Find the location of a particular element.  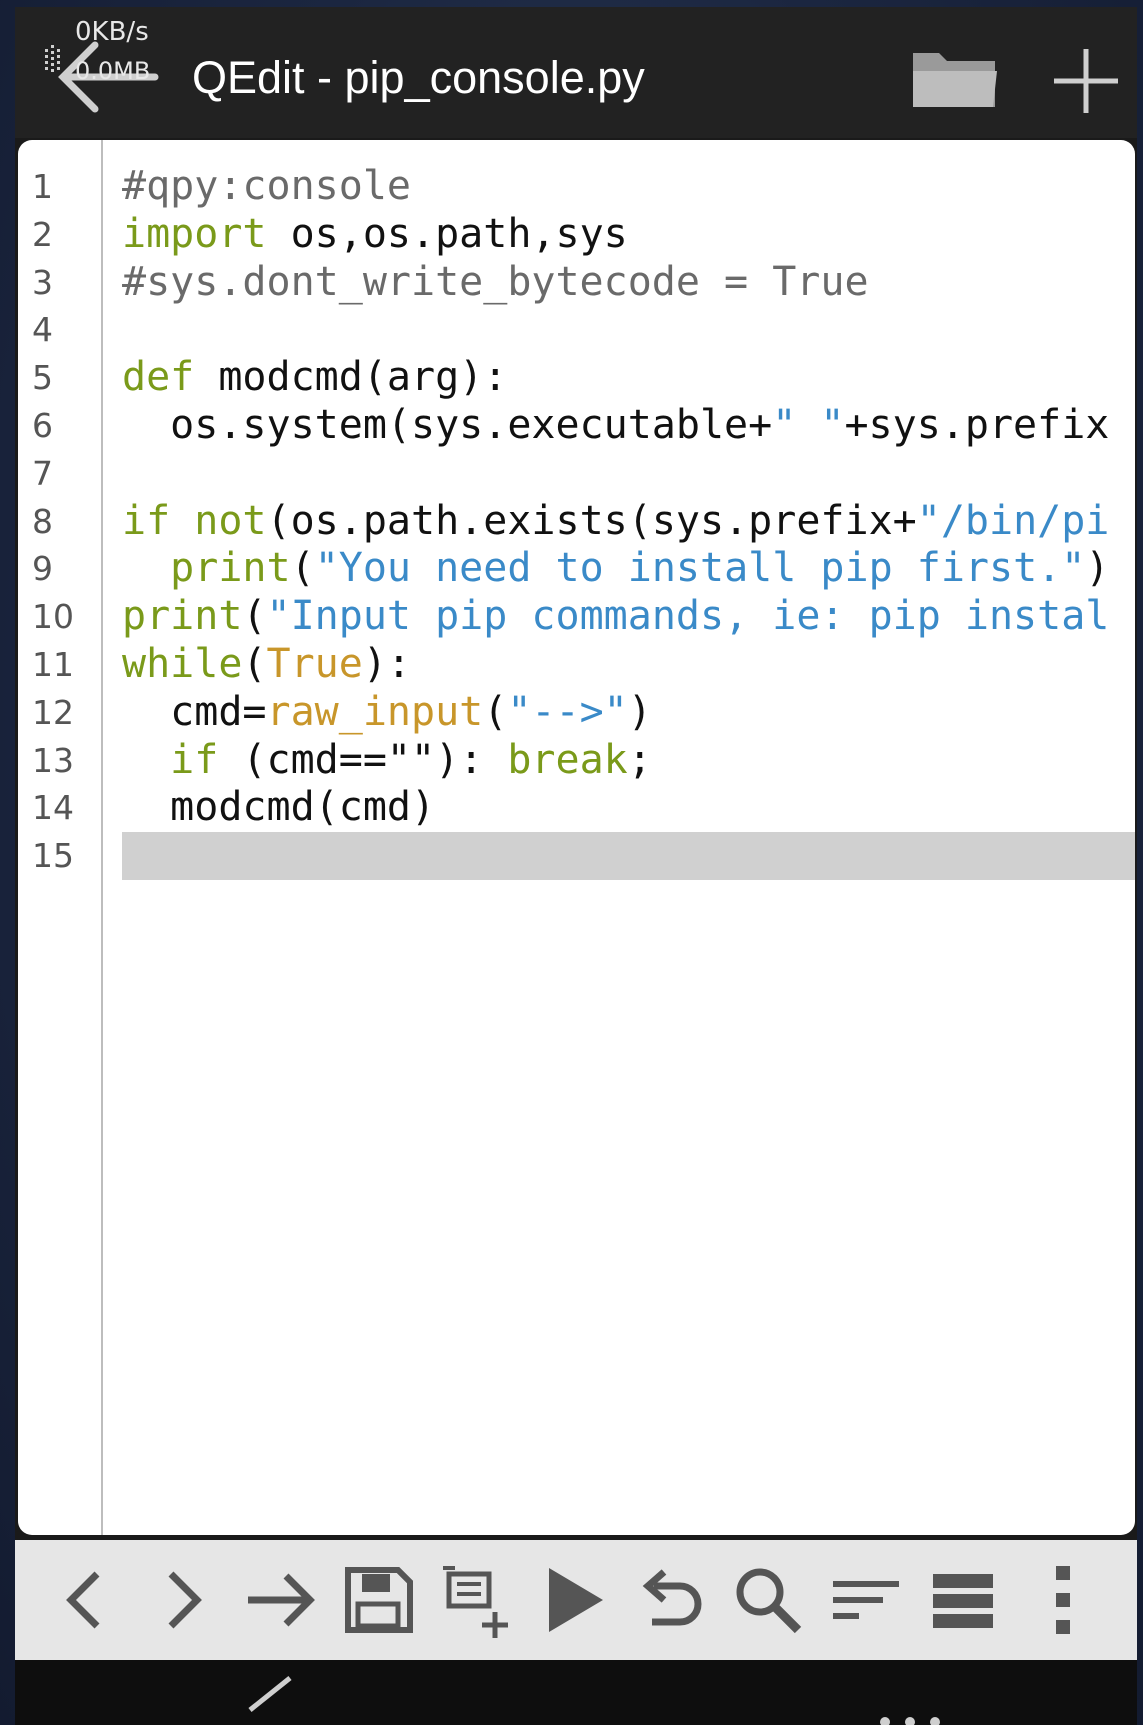

line-number-gutter: 1 2 3 4 5 6 7 8 9 10 11 12 13 14 15 is located at coordinates (58, 521).